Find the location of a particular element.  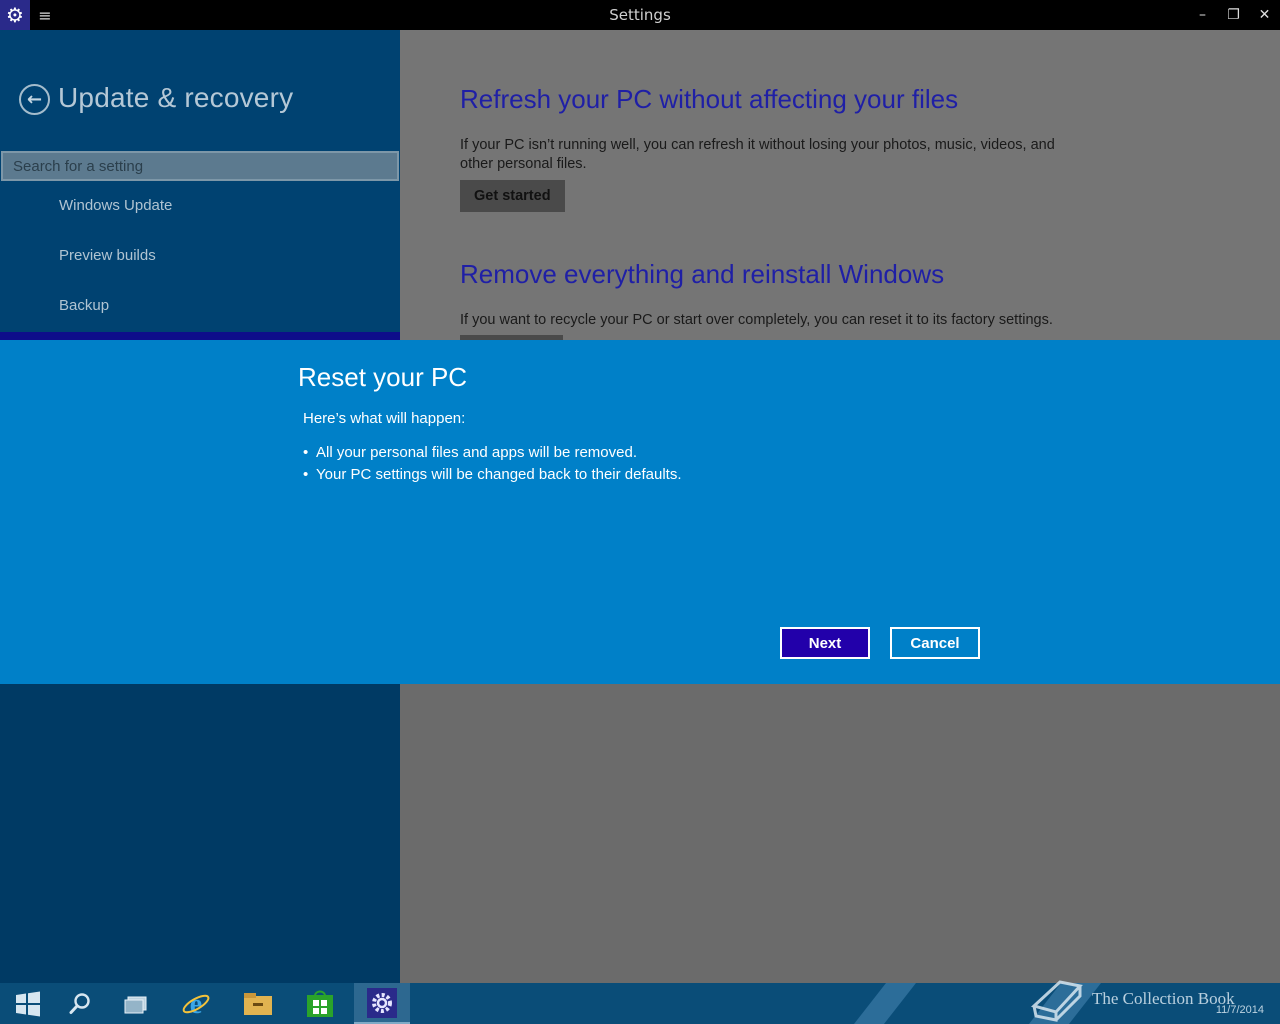

book-icon is located at coordinates (1056, 1001).